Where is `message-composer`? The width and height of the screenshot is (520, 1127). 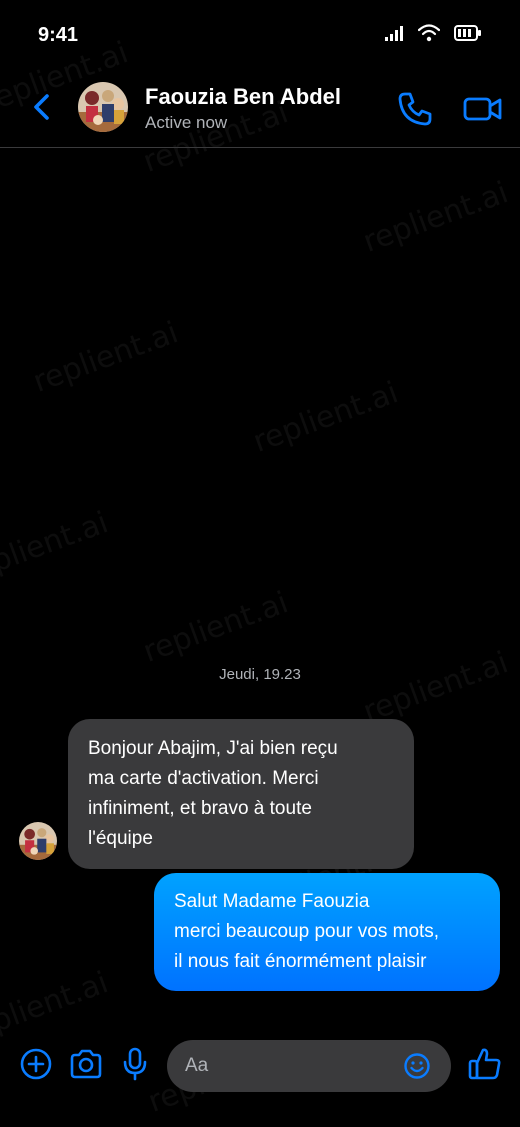 message-composer is located at coordinates (260, 1068).